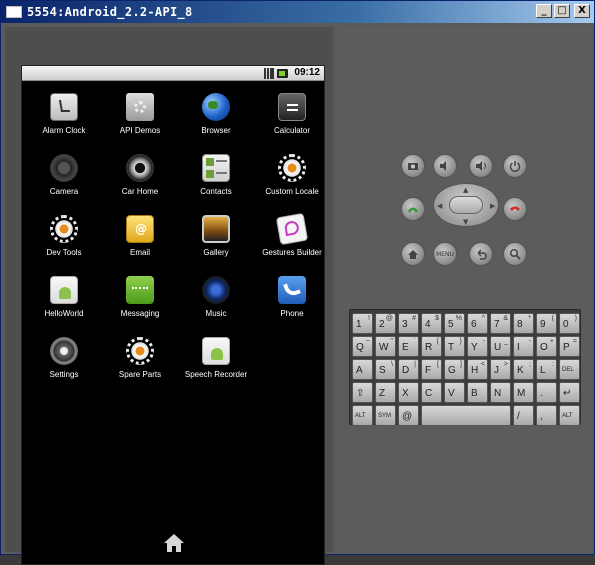 The width and height of the screenshot is (595, 565). I want to click on key-3: 3 #, so click(408, 323).